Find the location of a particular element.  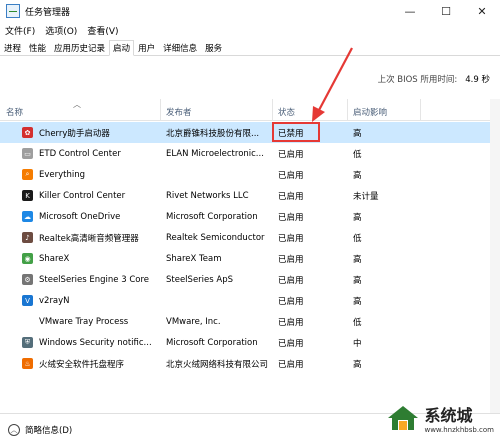

annotation-arrow-icon is located at coordinates (332, 84).